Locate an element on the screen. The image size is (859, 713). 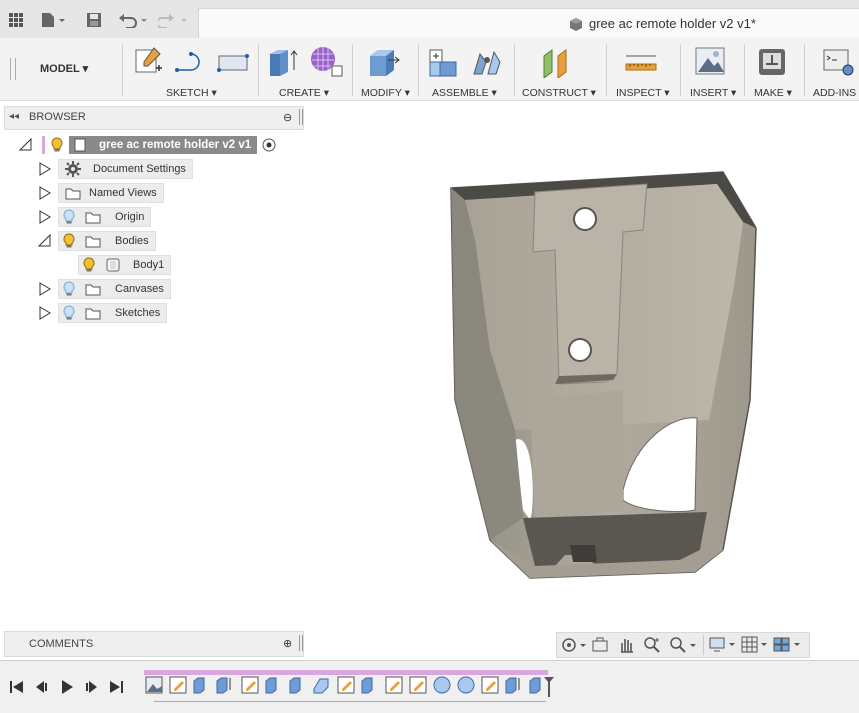
tree-item-document-settings: Document Settings is located at coordinates (115, 169).